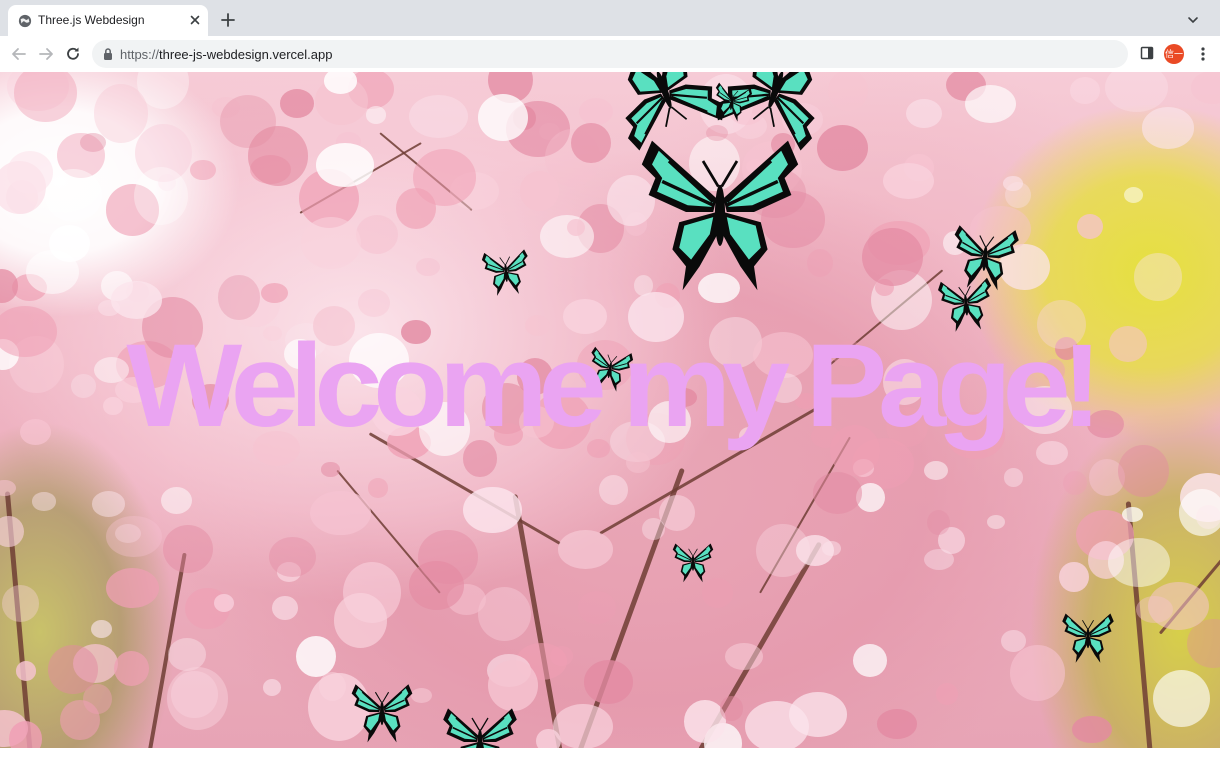 This screenshot has height=763, width=1220. Describe the element at coordinates (73, 54) in the screenshot. I see `reload-icon` at that location.